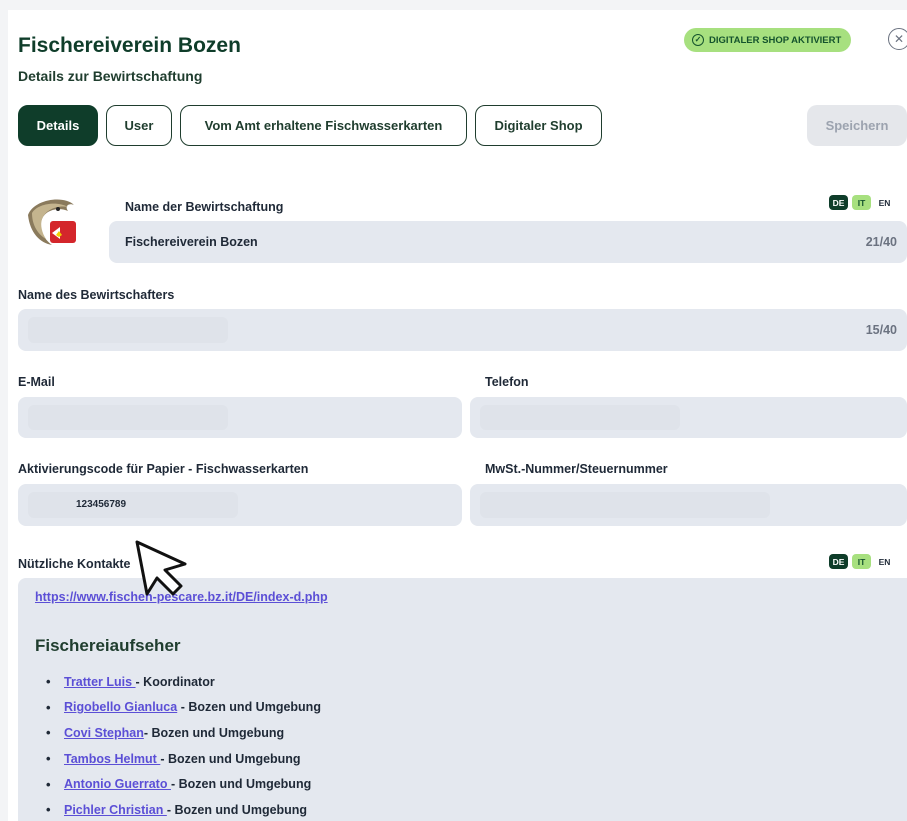 The image size is (907, 821). Describe the element at coordinates (108, 645) in the screenshot. I see `contacts-heading: Fischereiaufseher` at that location.